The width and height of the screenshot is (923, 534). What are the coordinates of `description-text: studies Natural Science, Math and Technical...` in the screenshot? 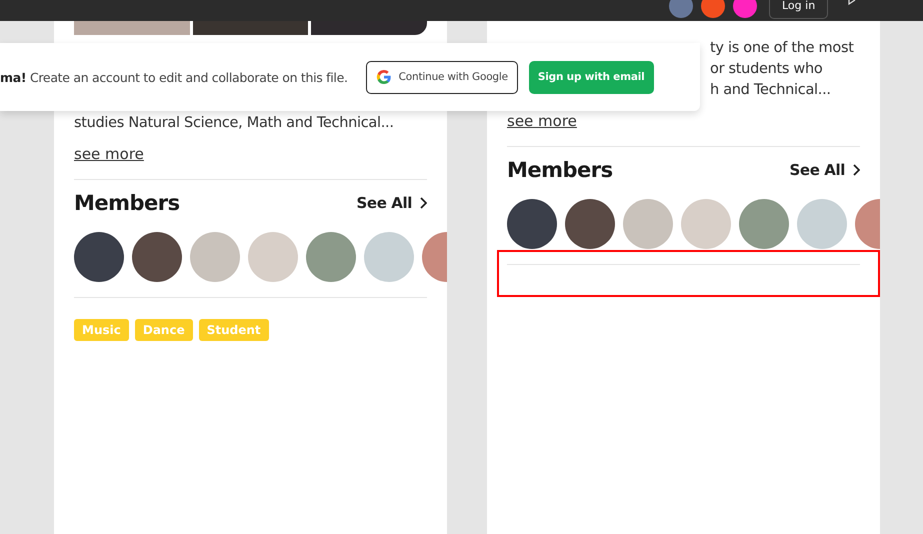 It's located at (234, 123).